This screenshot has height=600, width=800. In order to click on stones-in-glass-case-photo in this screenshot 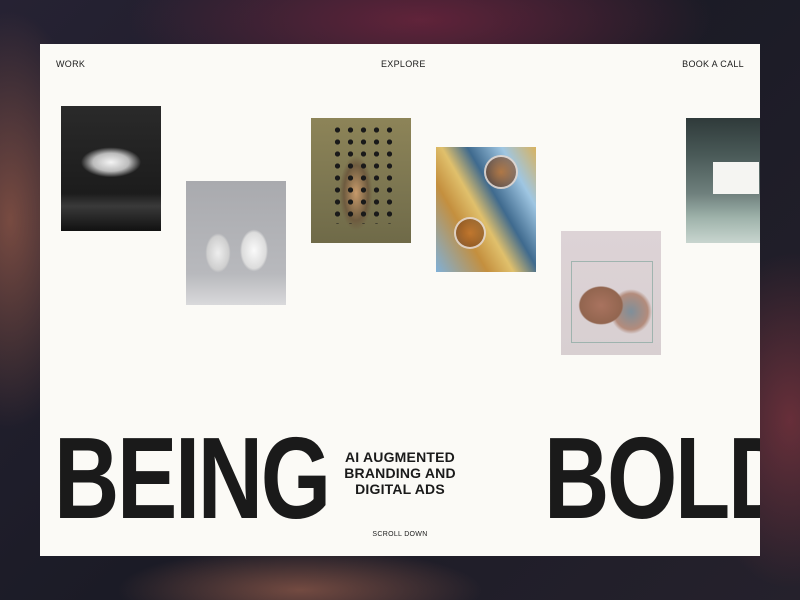, I will do `click(611, 293)`.